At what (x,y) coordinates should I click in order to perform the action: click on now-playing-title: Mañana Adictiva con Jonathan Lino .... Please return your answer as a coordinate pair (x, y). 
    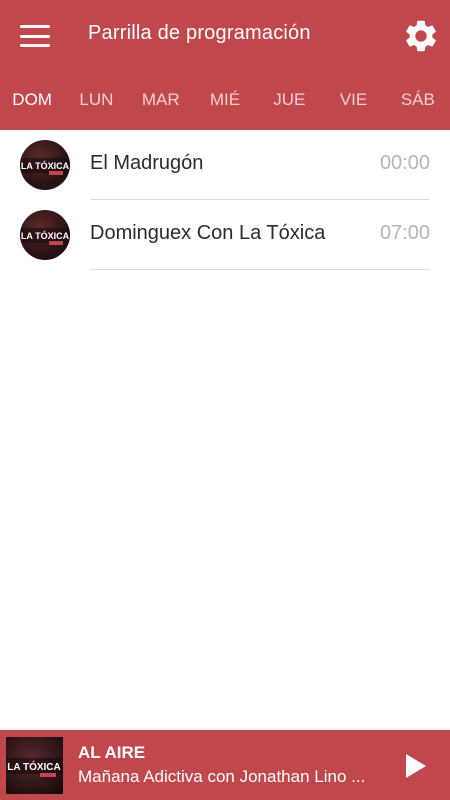
    Looking at the image, I should click on (222, 776).